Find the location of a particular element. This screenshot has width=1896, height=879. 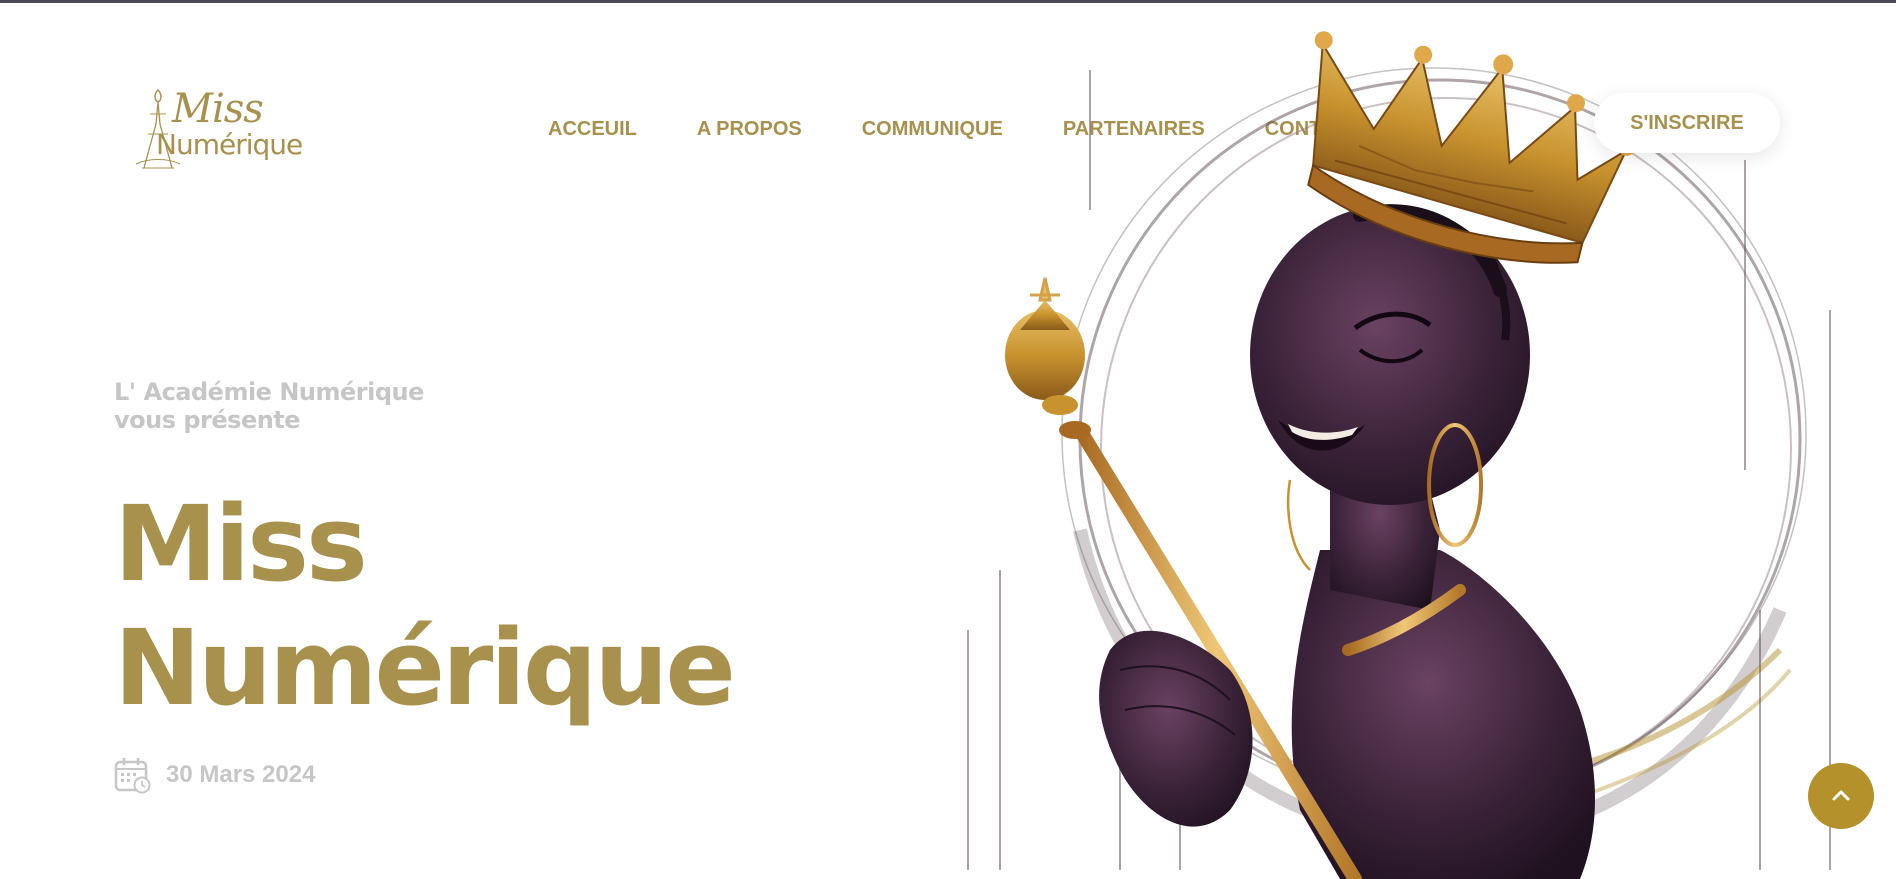

signup-button: S'INSCRIRE is located at coordinates (1687, 123).